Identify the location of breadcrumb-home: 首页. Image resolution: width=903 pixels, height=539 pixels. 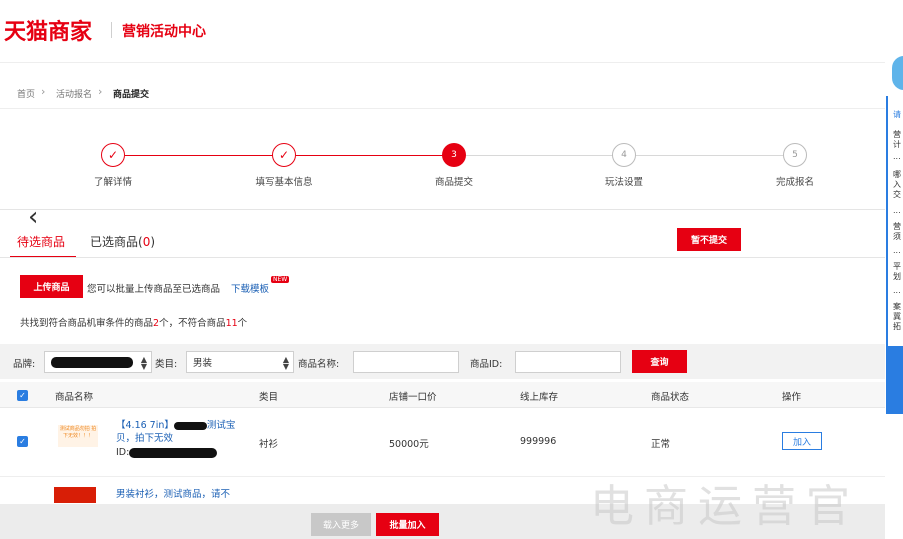
(26, 93).